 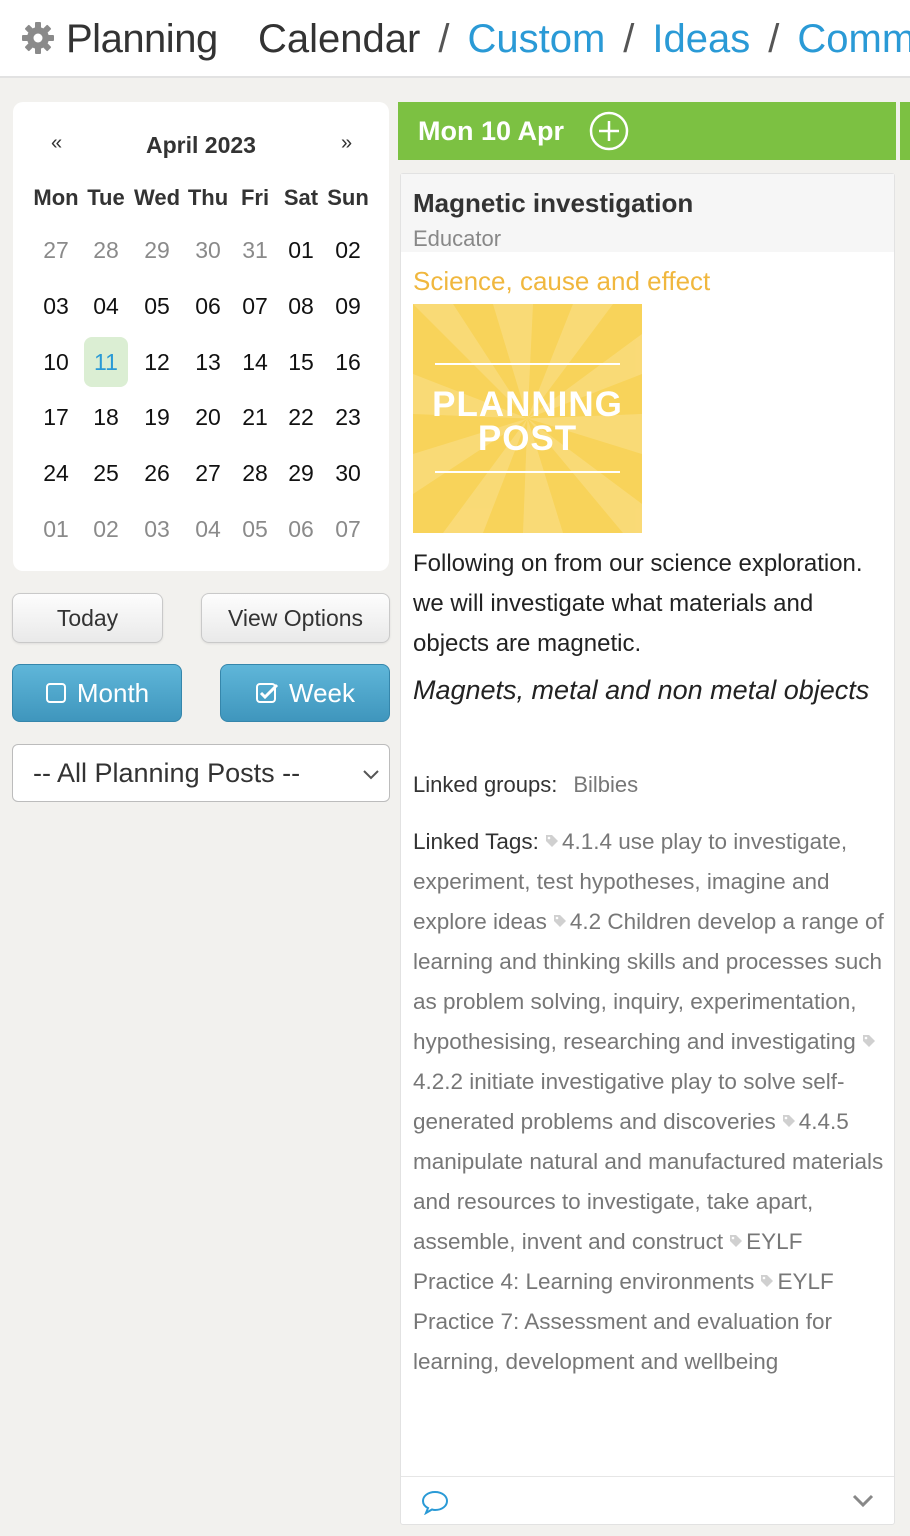 I want to click on calendar-prev-button: «, so click(x=56, y=143).